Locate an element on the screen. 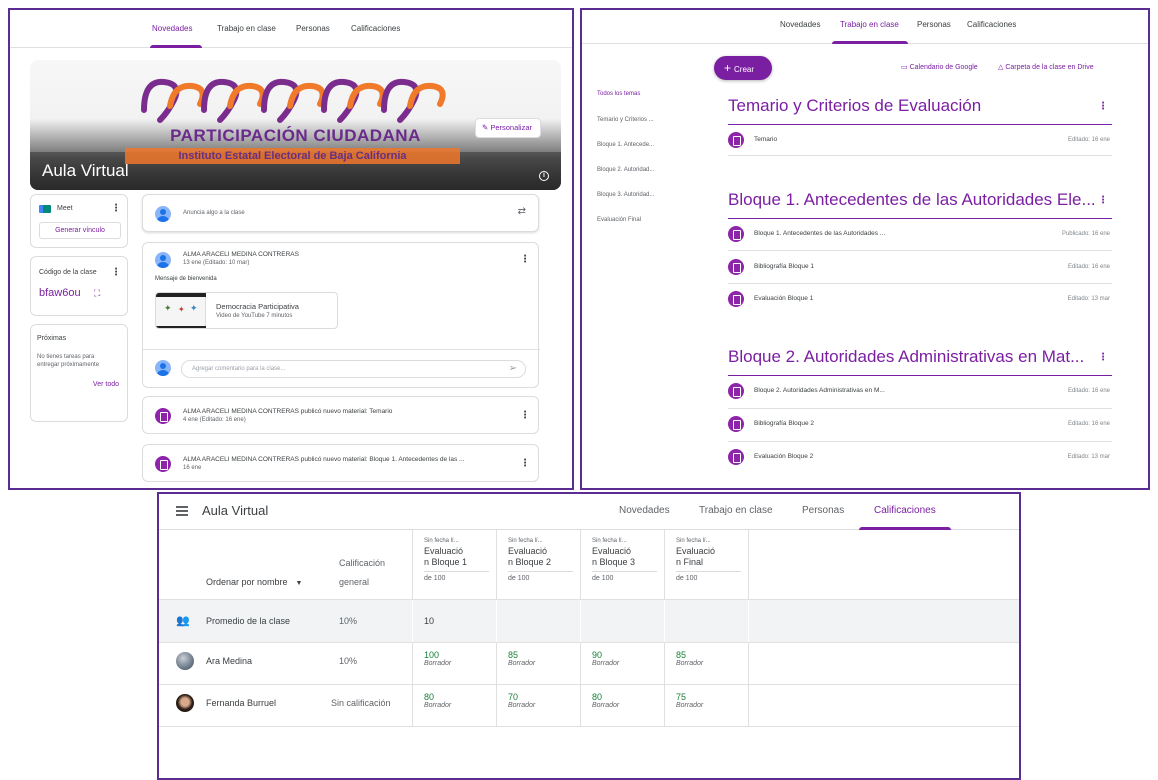 Image resolution: width=1158 pixels, height=780 pixels. fullscreen-icon: ⛶ is located at coordinates (97, 293).